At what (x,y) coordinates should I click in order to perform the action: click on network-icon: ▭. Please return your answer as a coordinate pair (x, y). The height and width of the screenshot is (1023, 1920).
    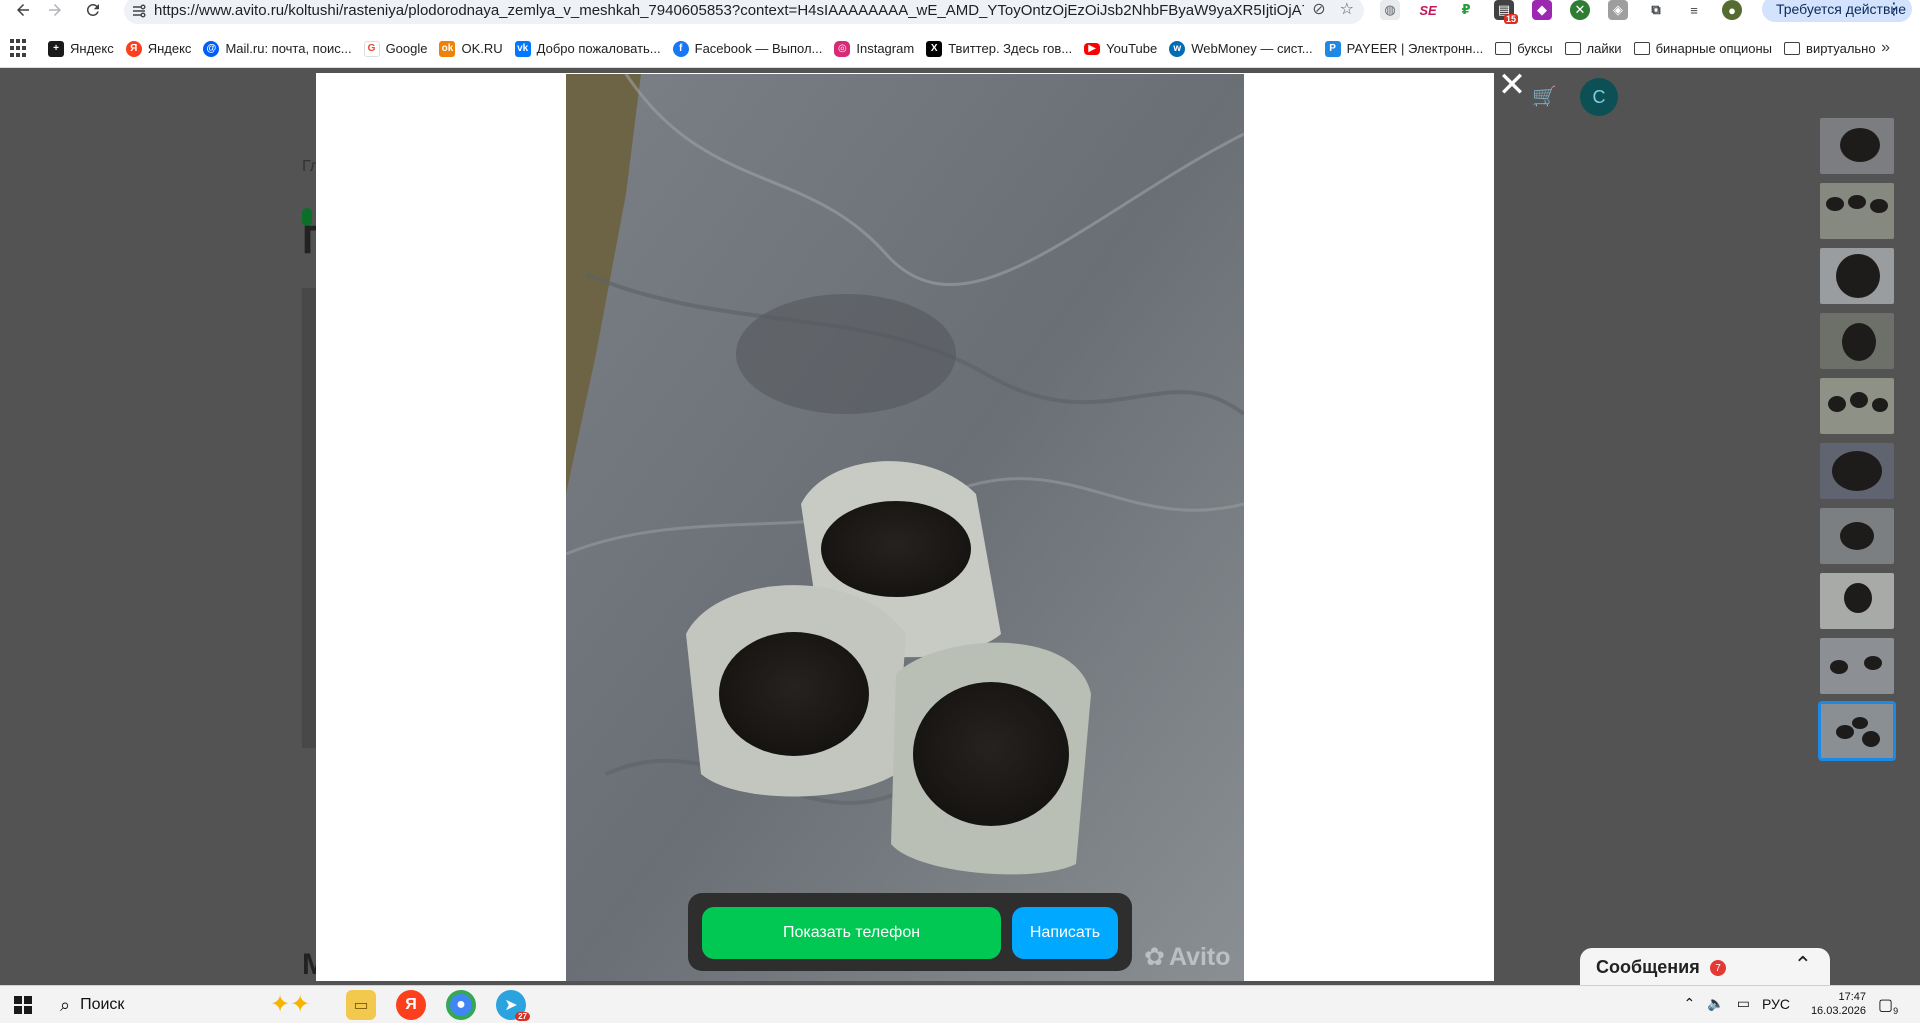
    Looking at the image, I should click on (1743, 1003).